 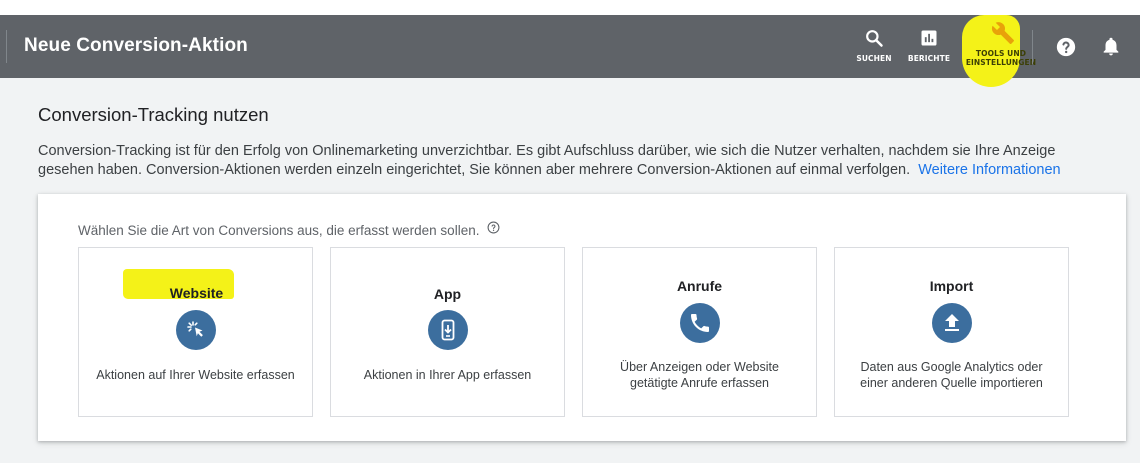 I want to click on help-outline-icon, so click(x=493, y=229).